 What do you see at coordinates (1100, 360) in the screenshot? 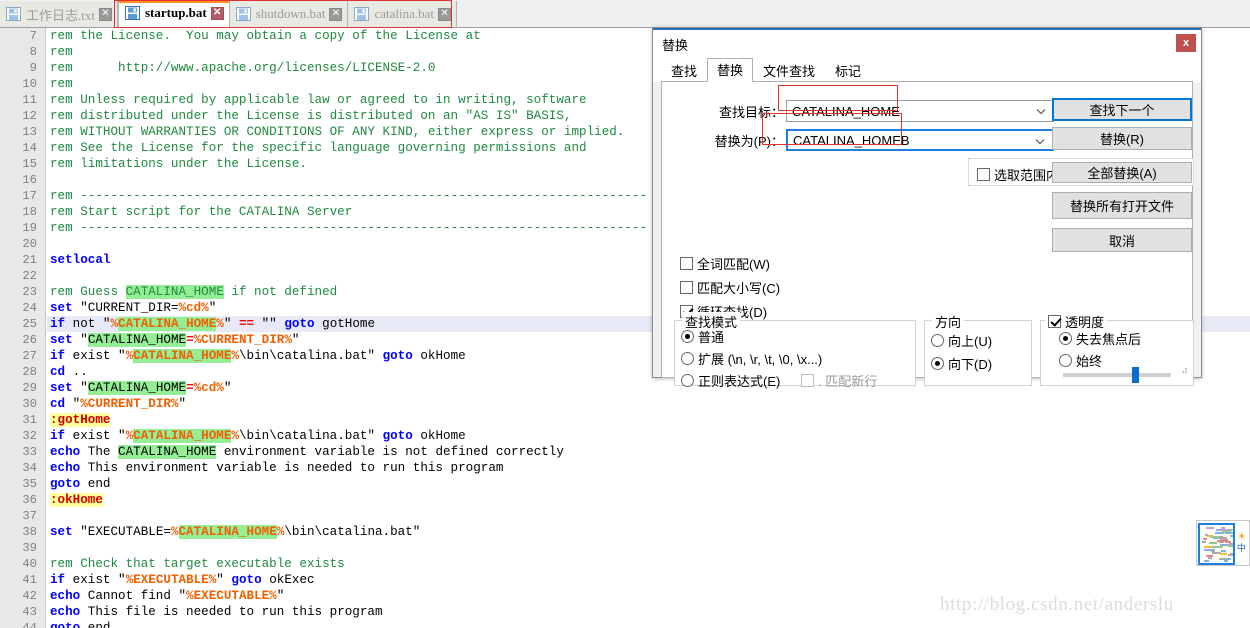
I see `transparency-radio-2: 始终` at bounding box center [1100, 360].